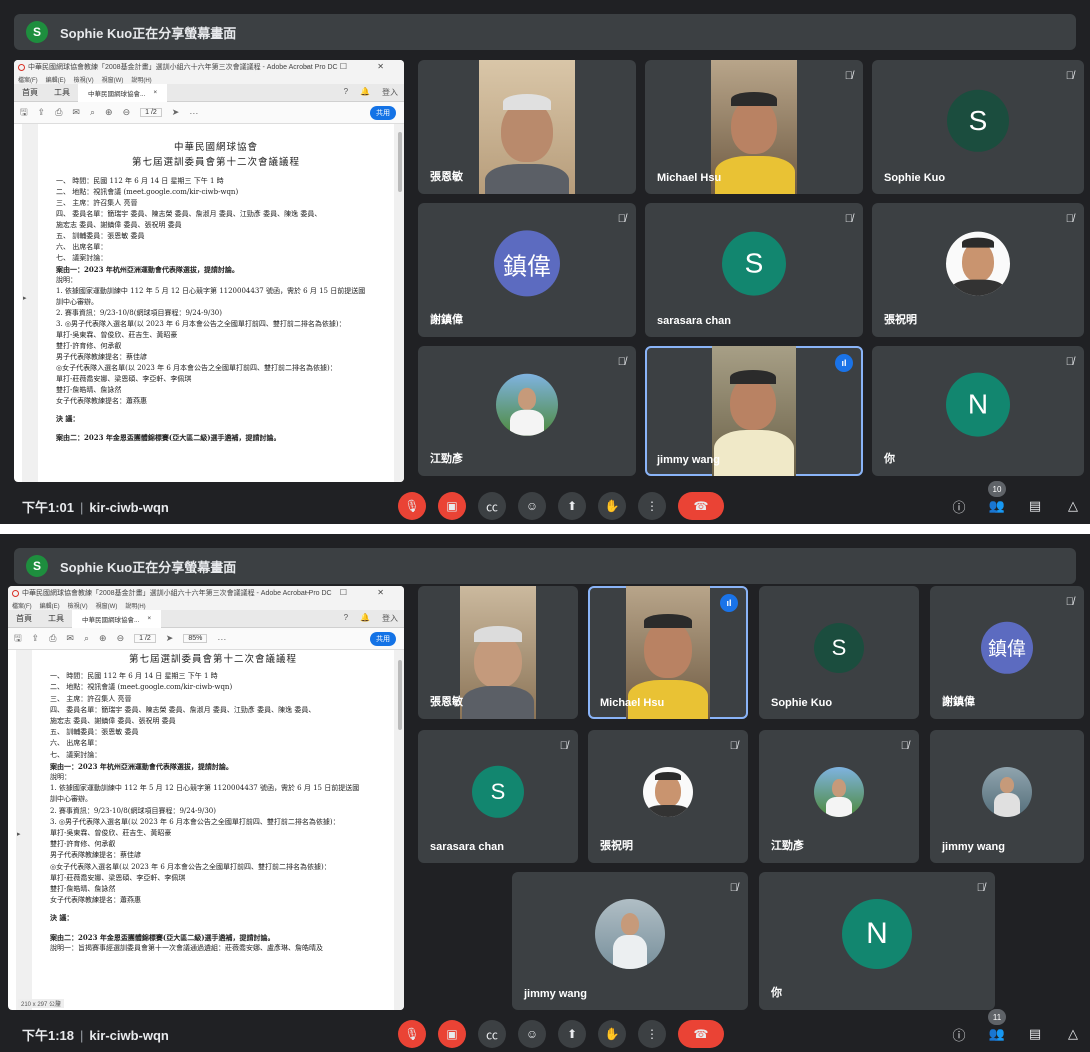  I want to click on people-icon: 👥 10, so click(997, 499).